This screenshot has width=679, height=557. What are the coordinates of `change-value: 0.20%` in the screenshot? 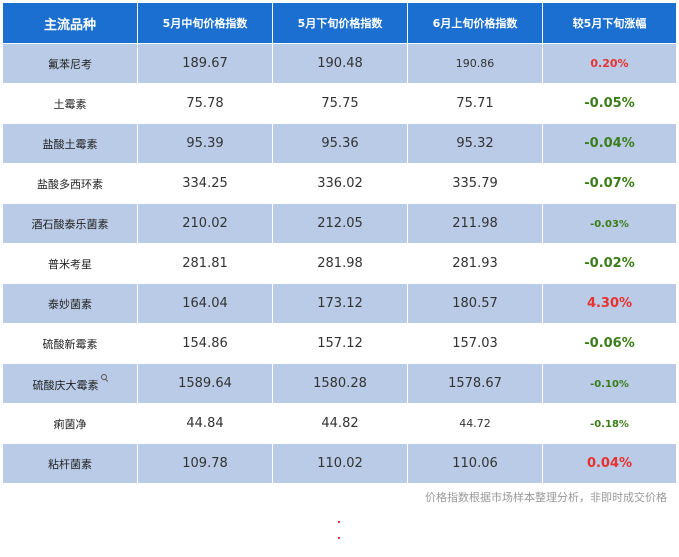 It's located at (609, 63).